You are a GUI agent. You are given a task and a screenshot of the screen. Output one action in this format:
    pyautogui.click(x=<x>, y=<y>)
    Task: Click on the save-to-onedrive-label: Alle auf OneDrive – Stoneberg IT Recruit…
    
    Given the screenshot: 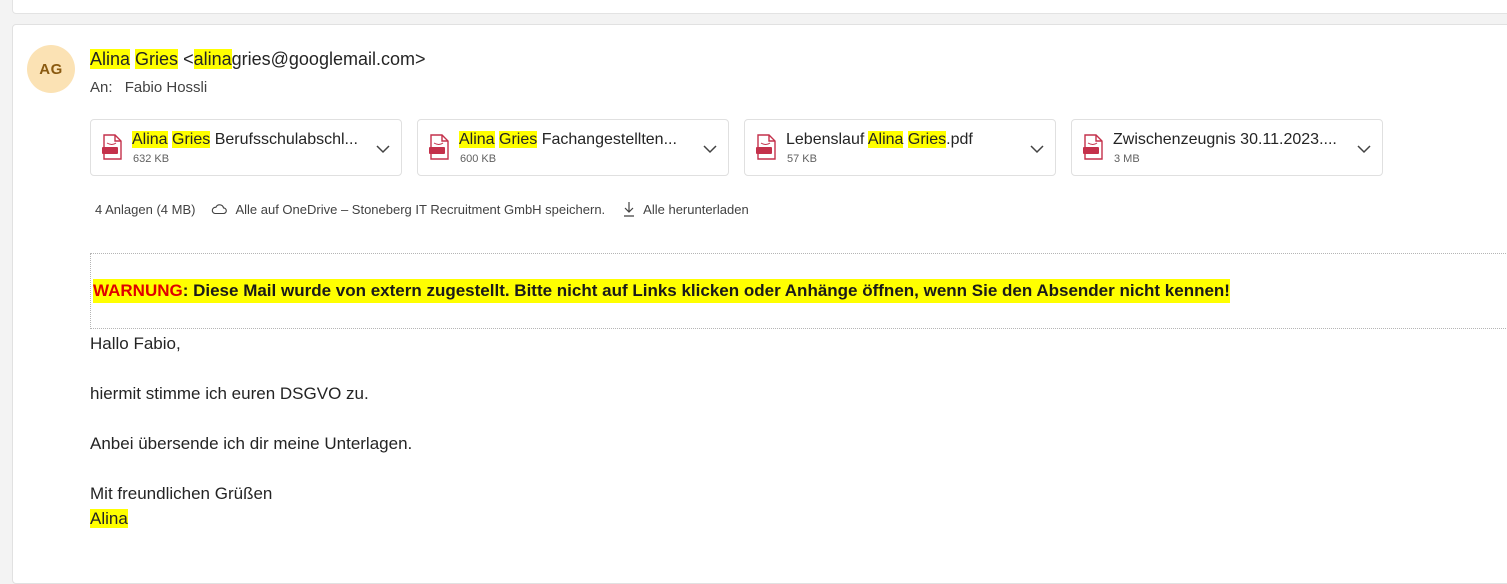 What is the action you would take?
    pyautogui.click(x=420, y=209)
    